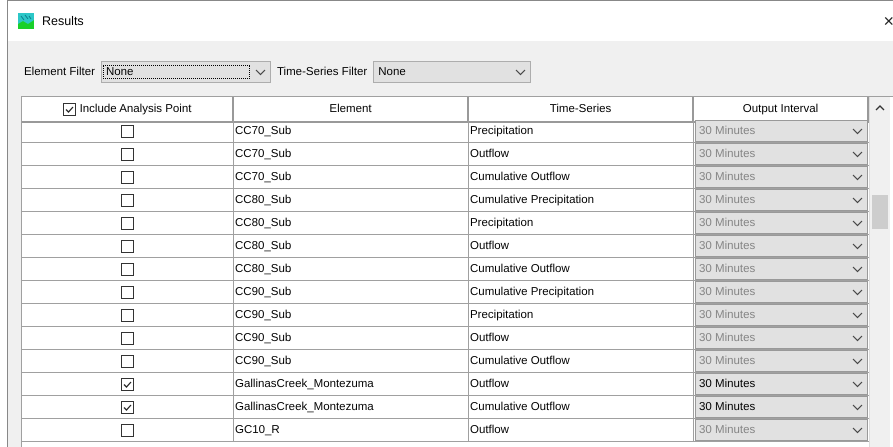  I want to click on app-icon, so click(26, 21).